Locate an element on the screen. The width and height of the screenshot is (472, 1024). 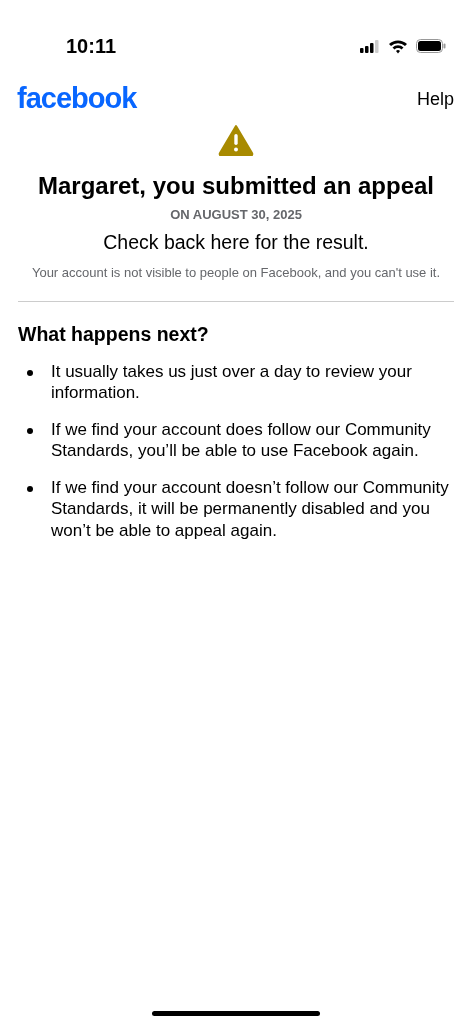
step-text: If we find your account doesn’t follow our Community Standards, it will be permanently disabled and you won’t be able to appeal again. is located at coordinates (250, 509).